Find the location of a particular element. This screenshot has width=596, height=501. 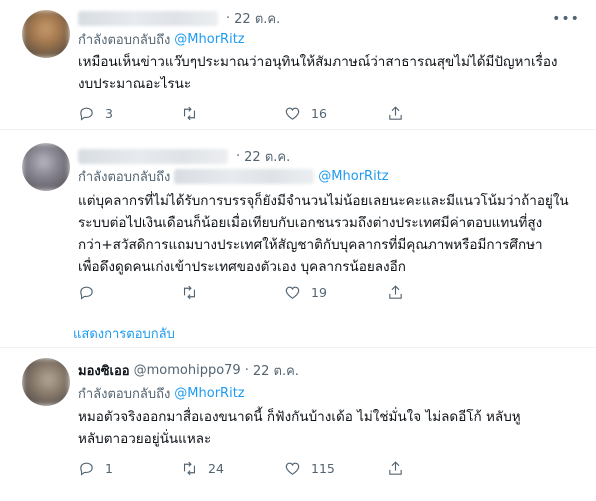

reply-count: 1 is located at coordinates (109, 468).